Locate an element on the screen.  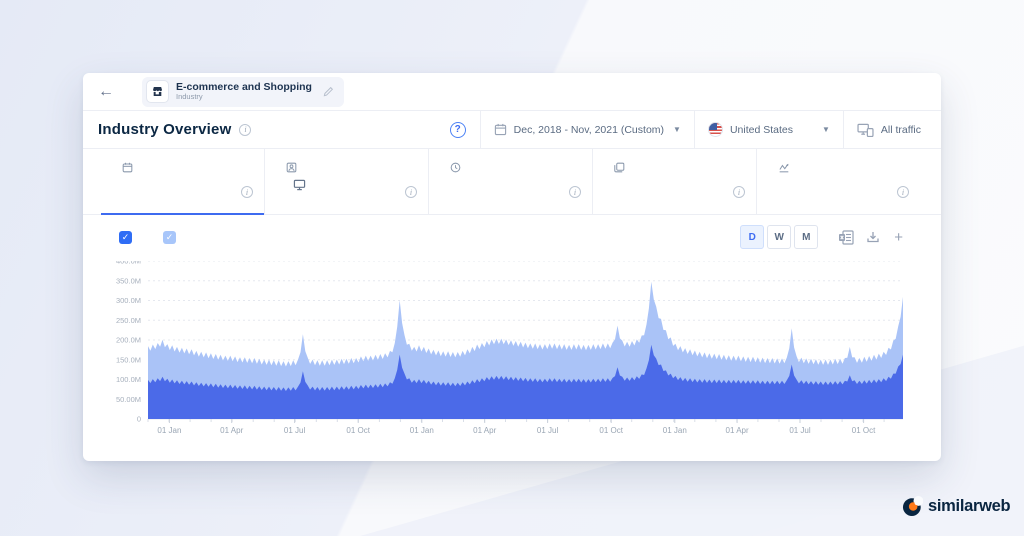
clock-icon is located at coordinates (455, 167).